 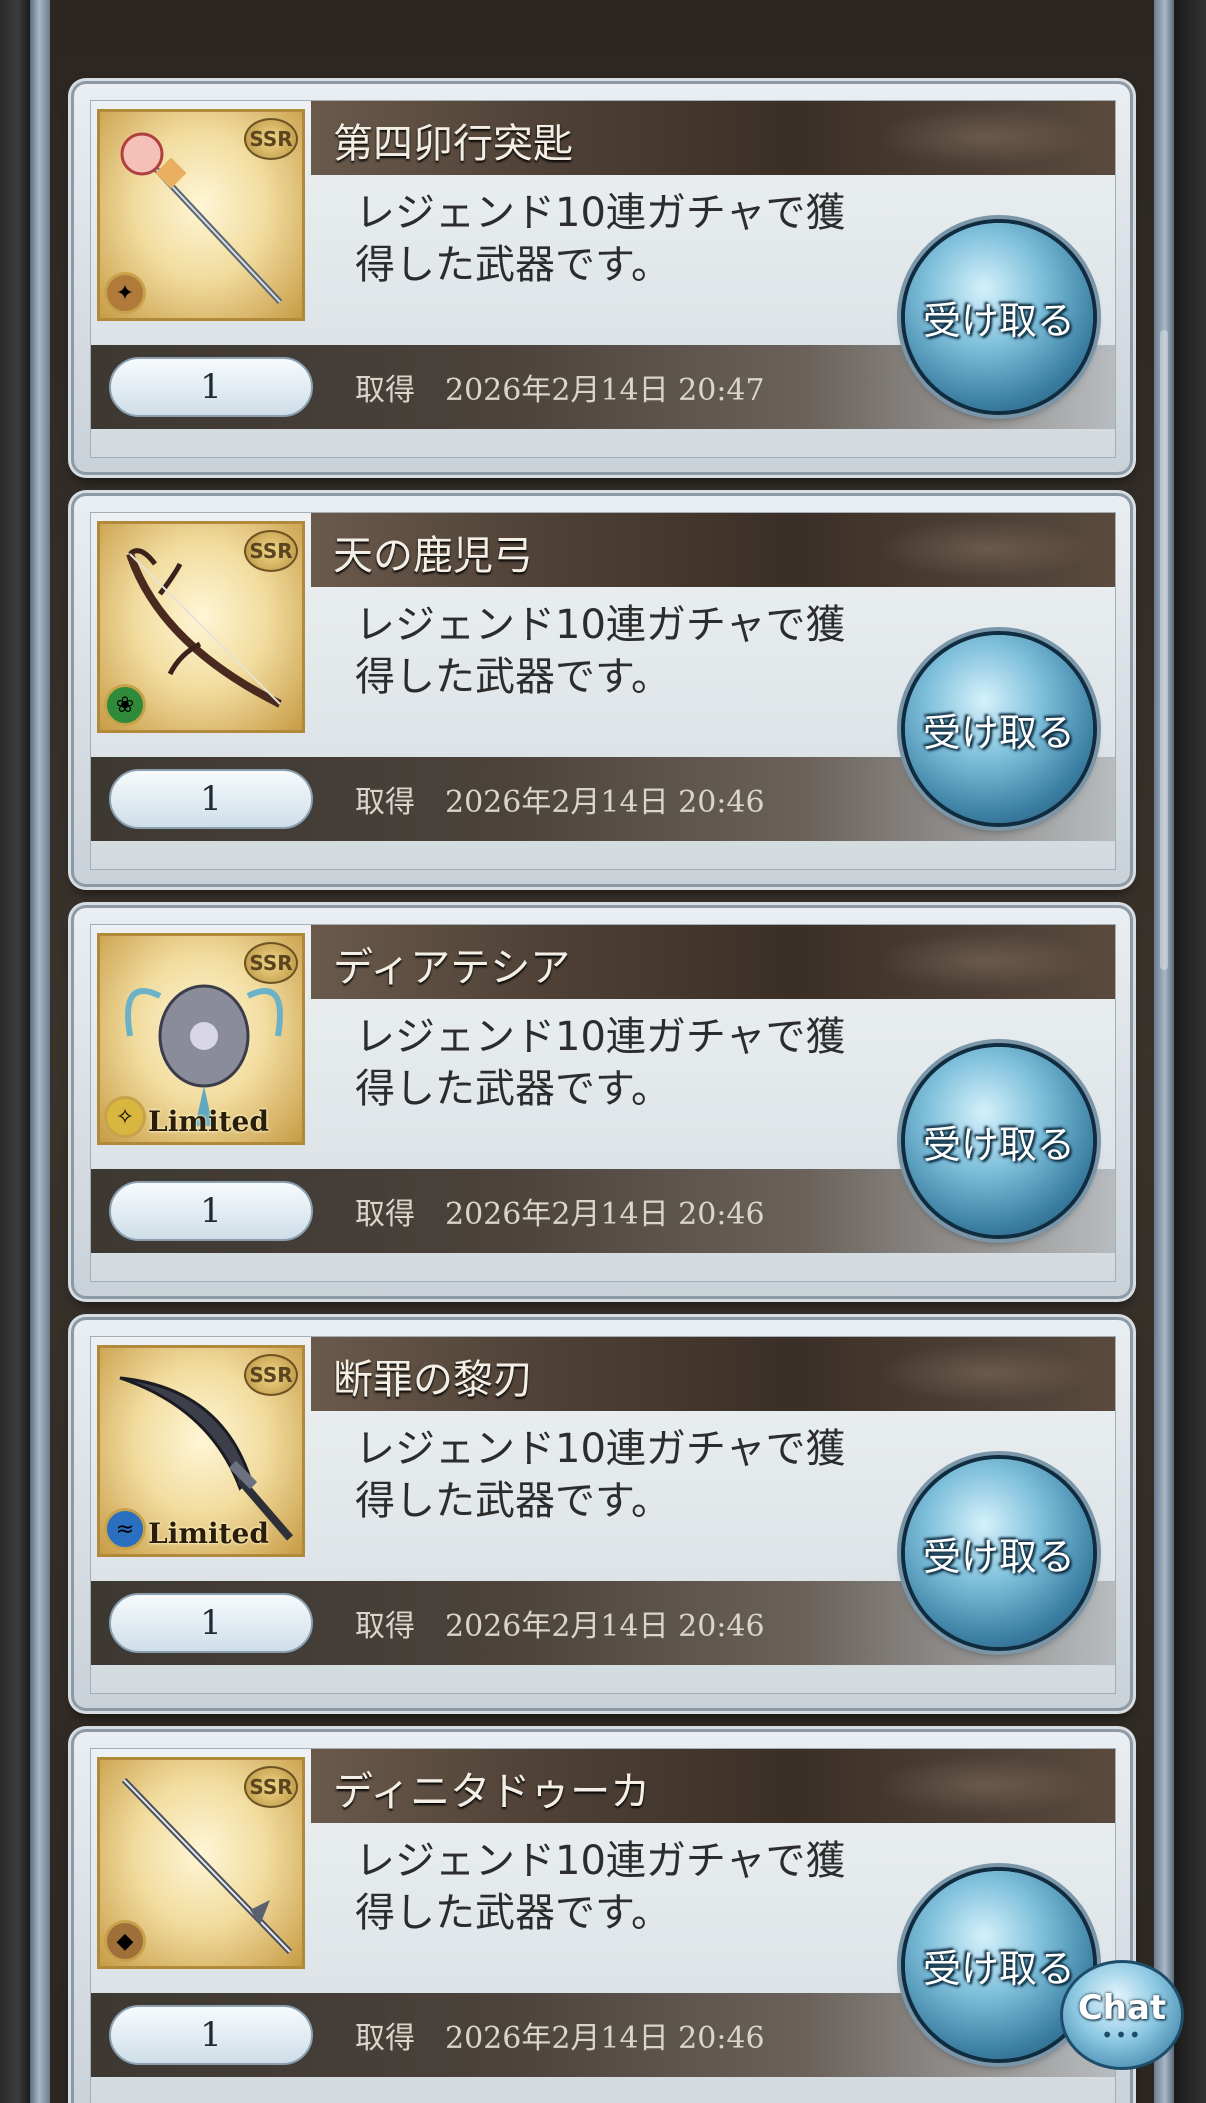 I want to click on weapon-thumbnail: SSR ✦, so click(x=201, y=215).